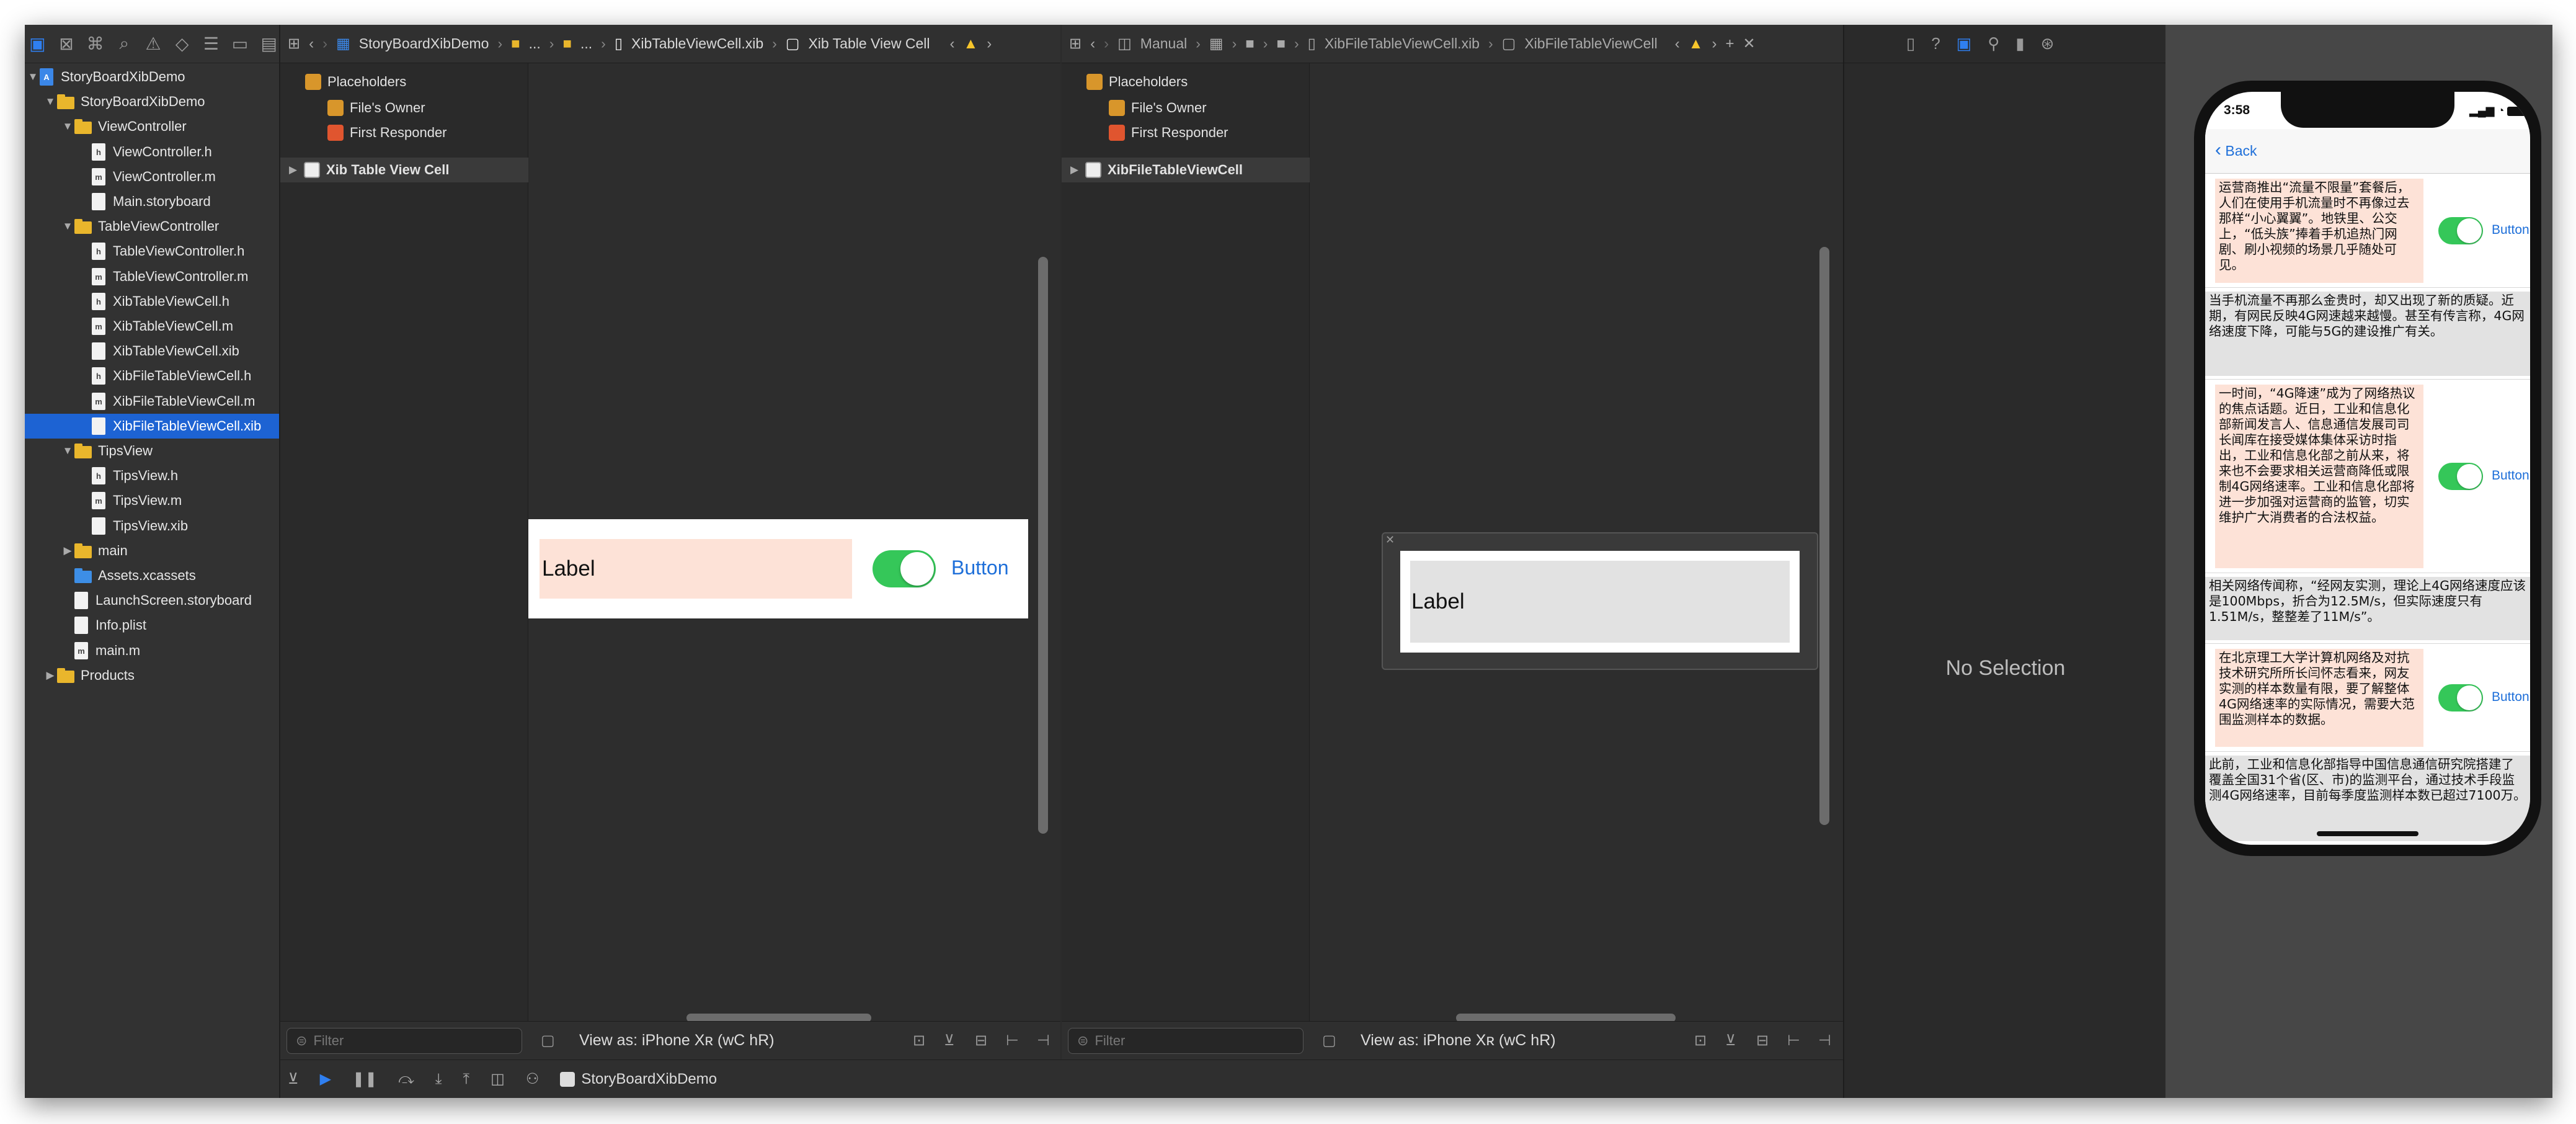  What do you see at coordinates (1935, 43) in the screenshot?
I see `quick-help-icon: ?` at bounding box center [1935, 43].